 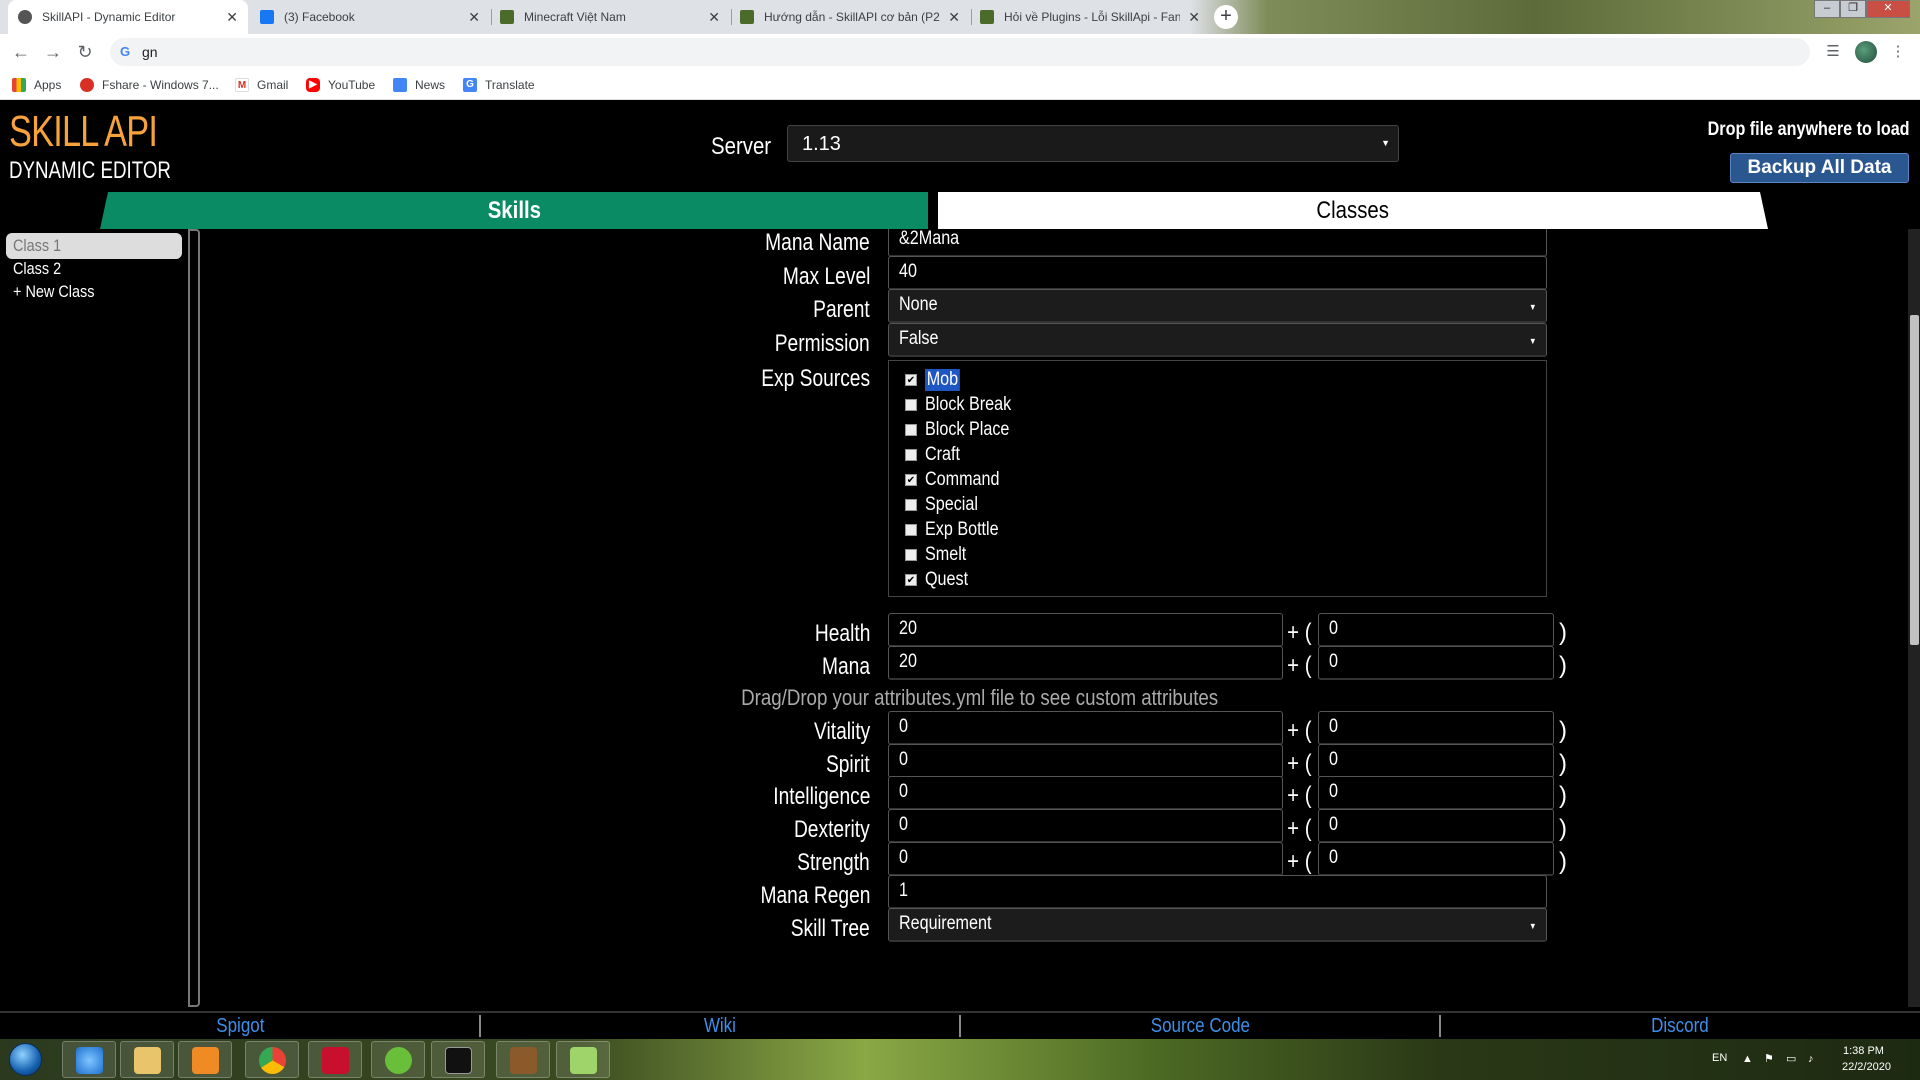 What do you see at coordinates (340, 85) in the screenshot?
I see `bookmark-youtube: ▶ YouTube` at bounding box center [340, 85].